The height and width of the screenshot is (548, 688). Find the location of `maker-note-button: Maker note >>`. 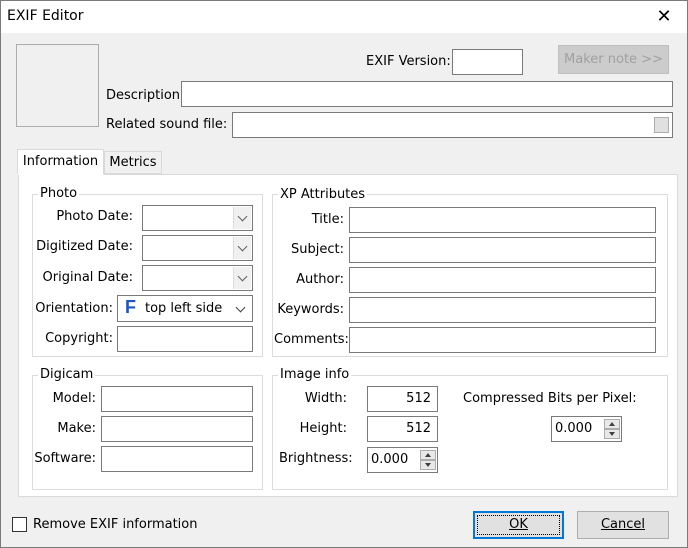

maker-note-button: Maker note >> is located at coordinates (613, 59).